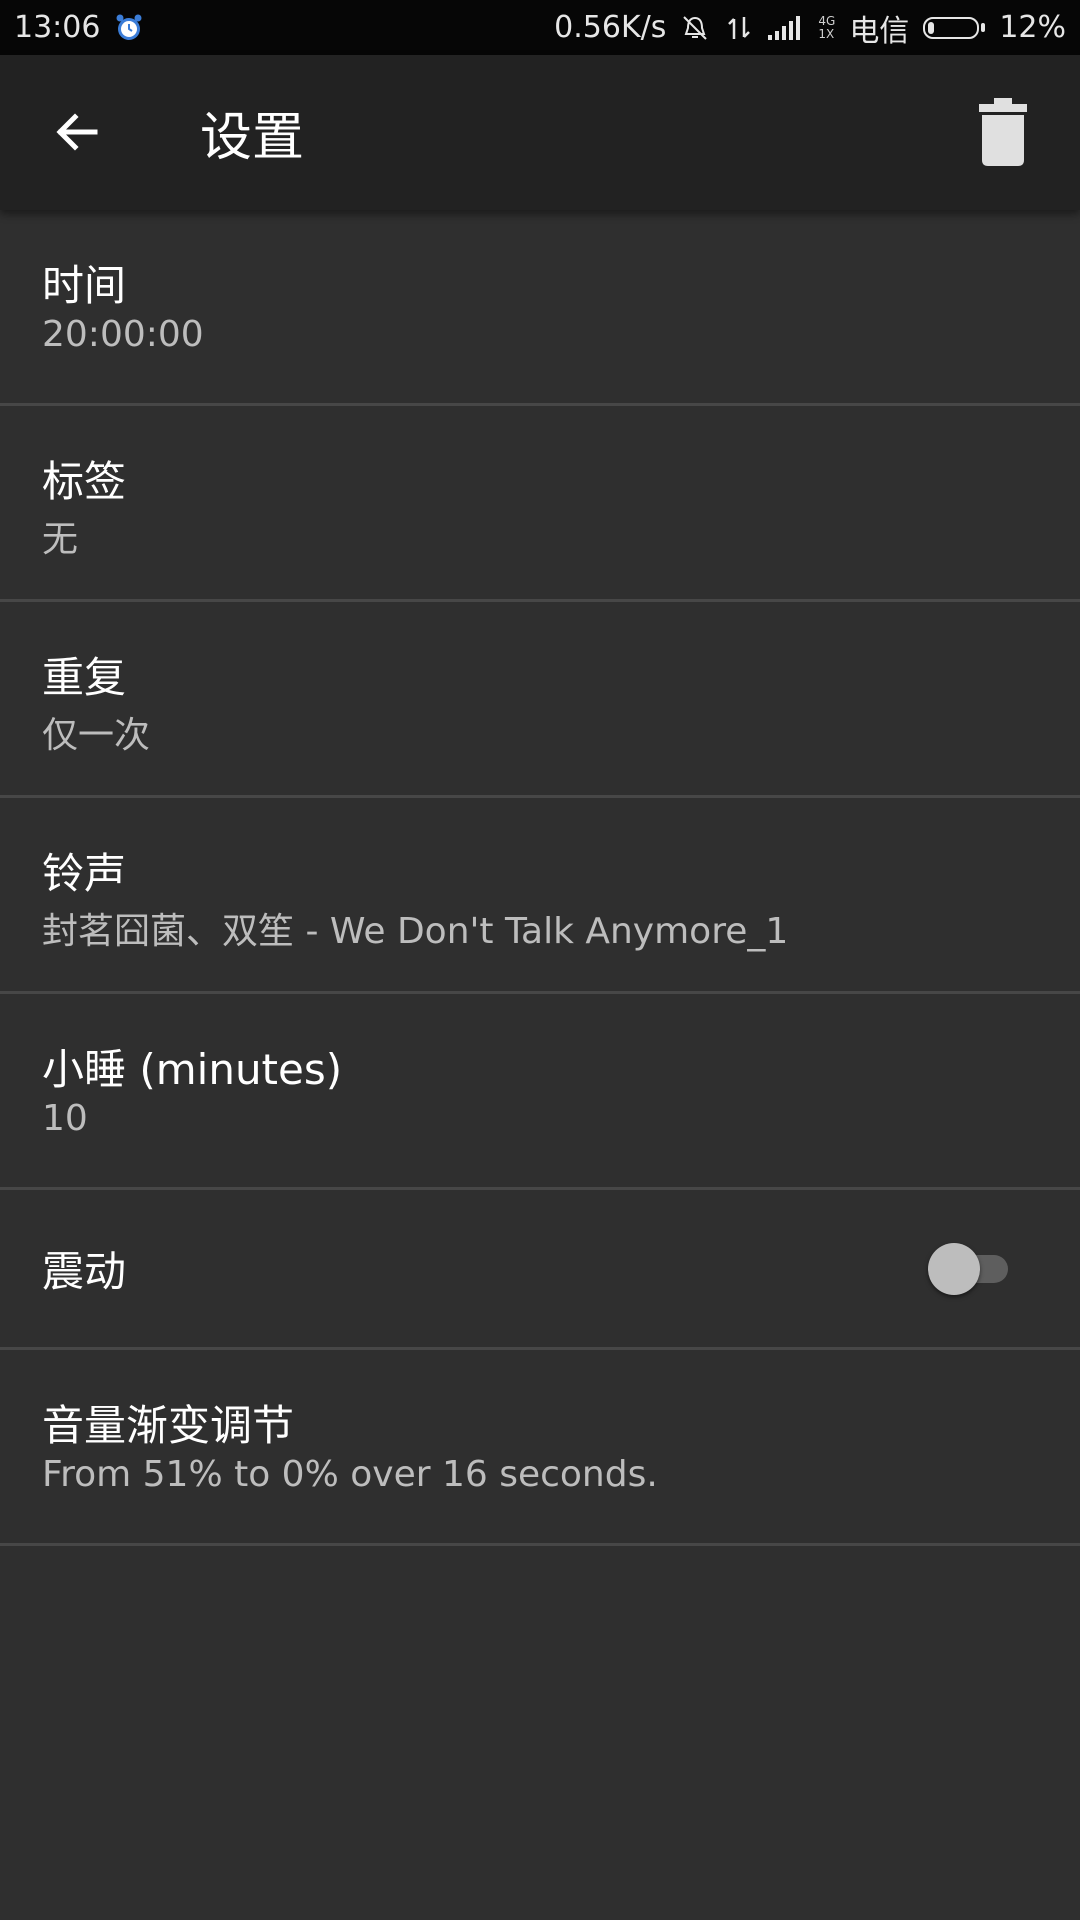 The width and height of the screenshot is (1080, 1920). I want to click on carrier-name: 电信, so click(879, 31).